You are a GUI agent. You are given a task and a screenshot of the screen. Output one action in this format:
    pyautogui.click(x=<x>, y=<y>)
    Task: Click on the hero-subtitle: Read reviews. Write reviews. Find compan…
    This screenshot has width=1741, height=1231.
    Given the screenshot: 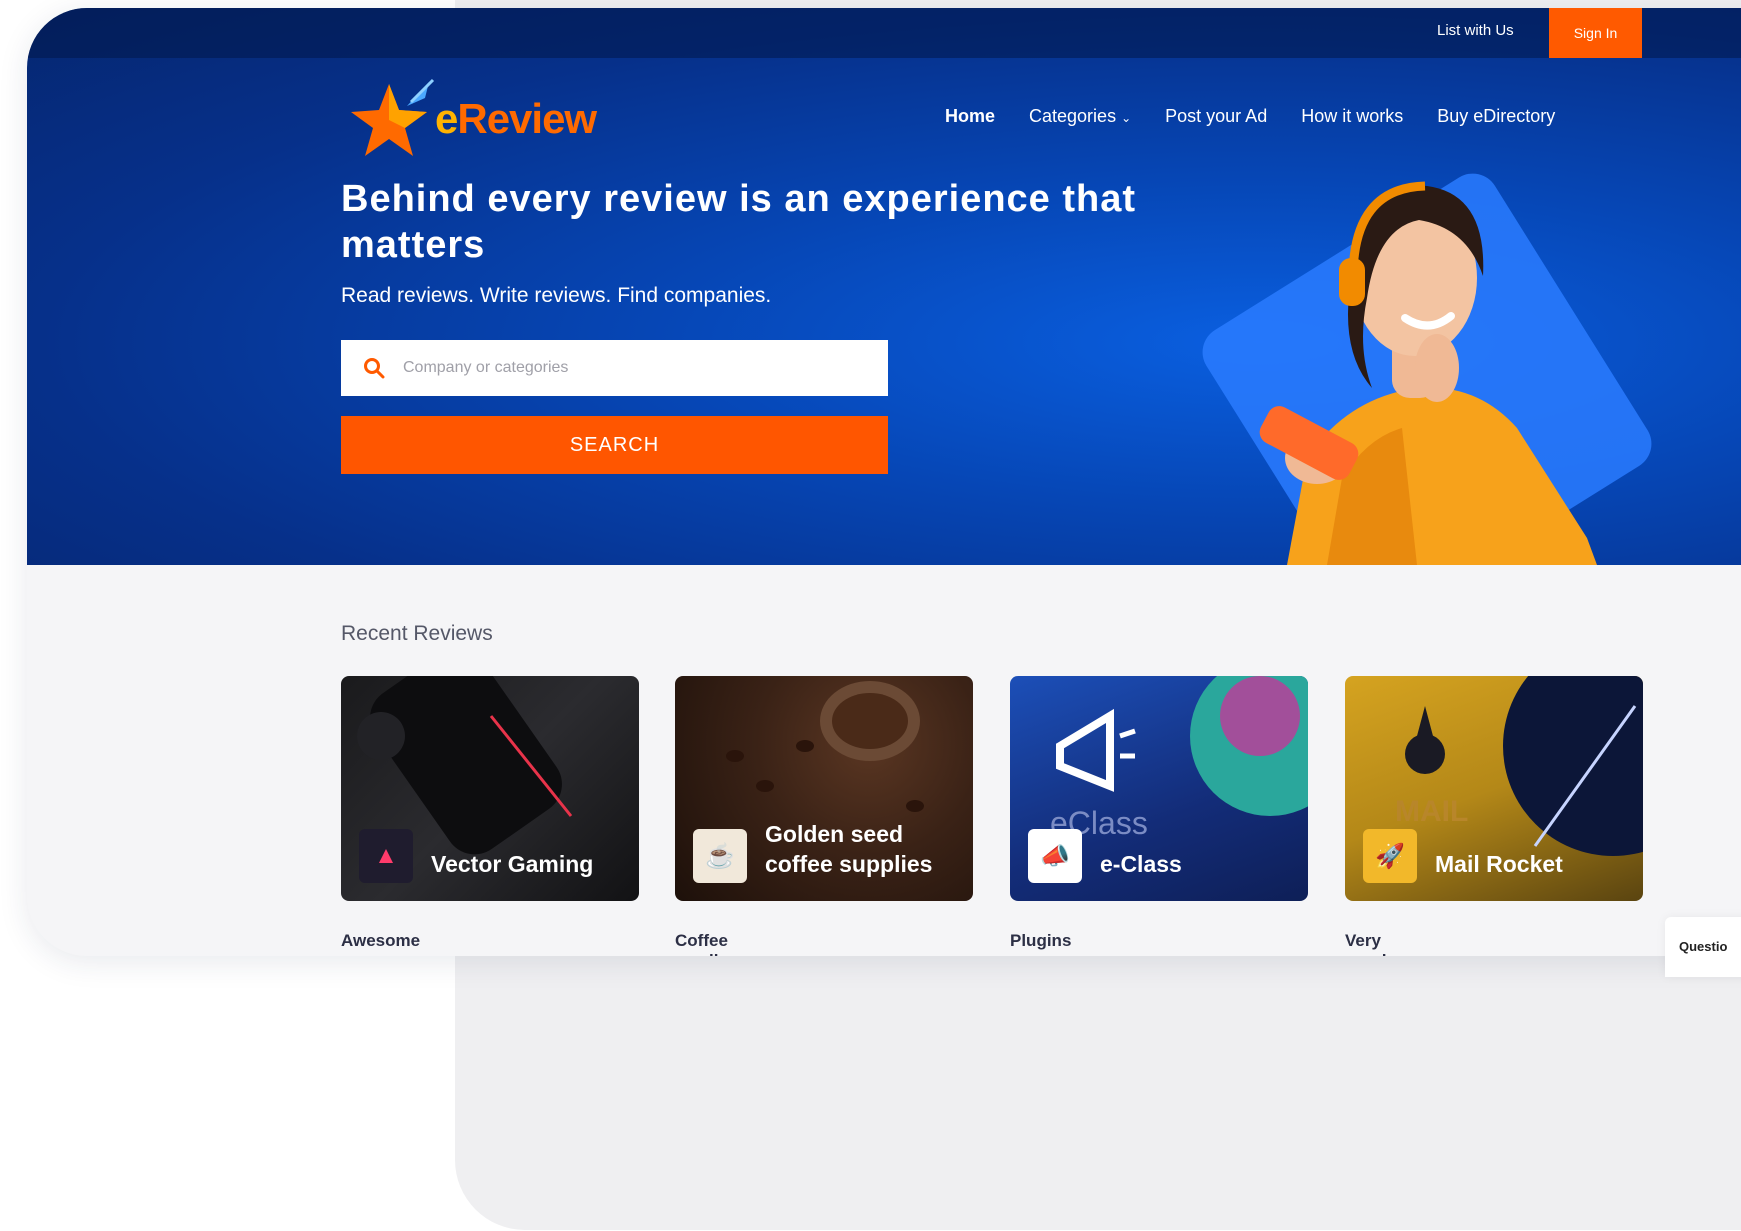 What is the action you would take?
    pyautogui.click(x=556, y=295)
    